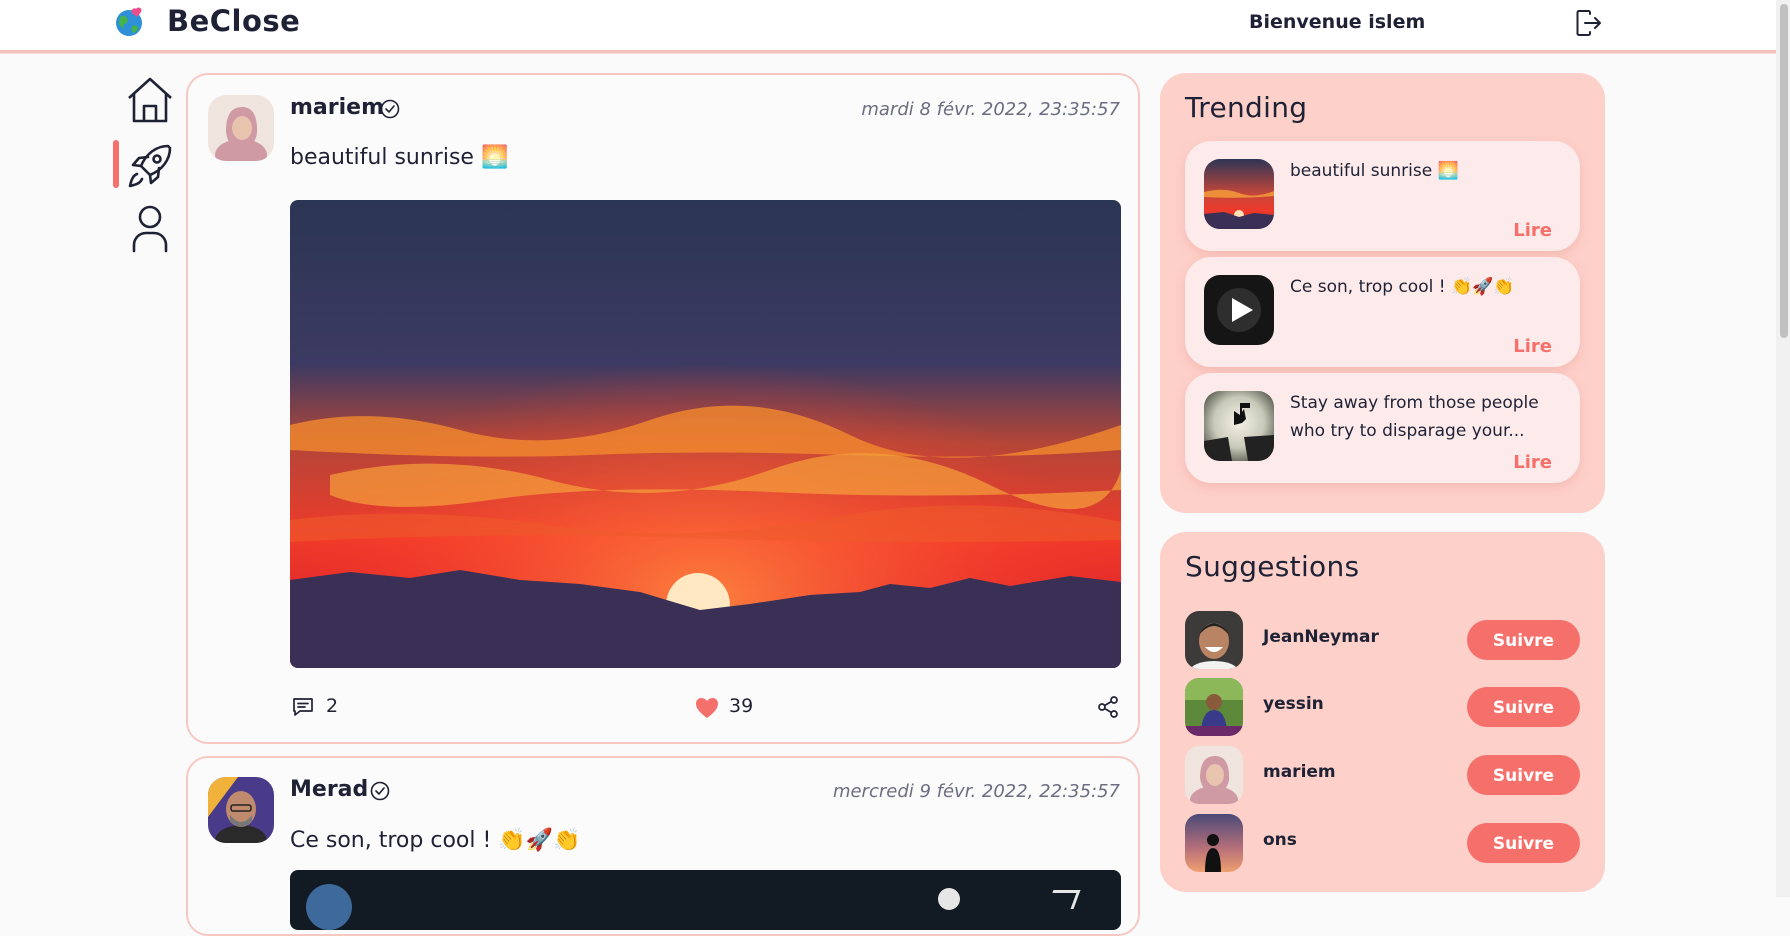  I want to click on trending-item: Ce son, trop cool ! 👏🚀👏 Lire, so click(1382, 312).